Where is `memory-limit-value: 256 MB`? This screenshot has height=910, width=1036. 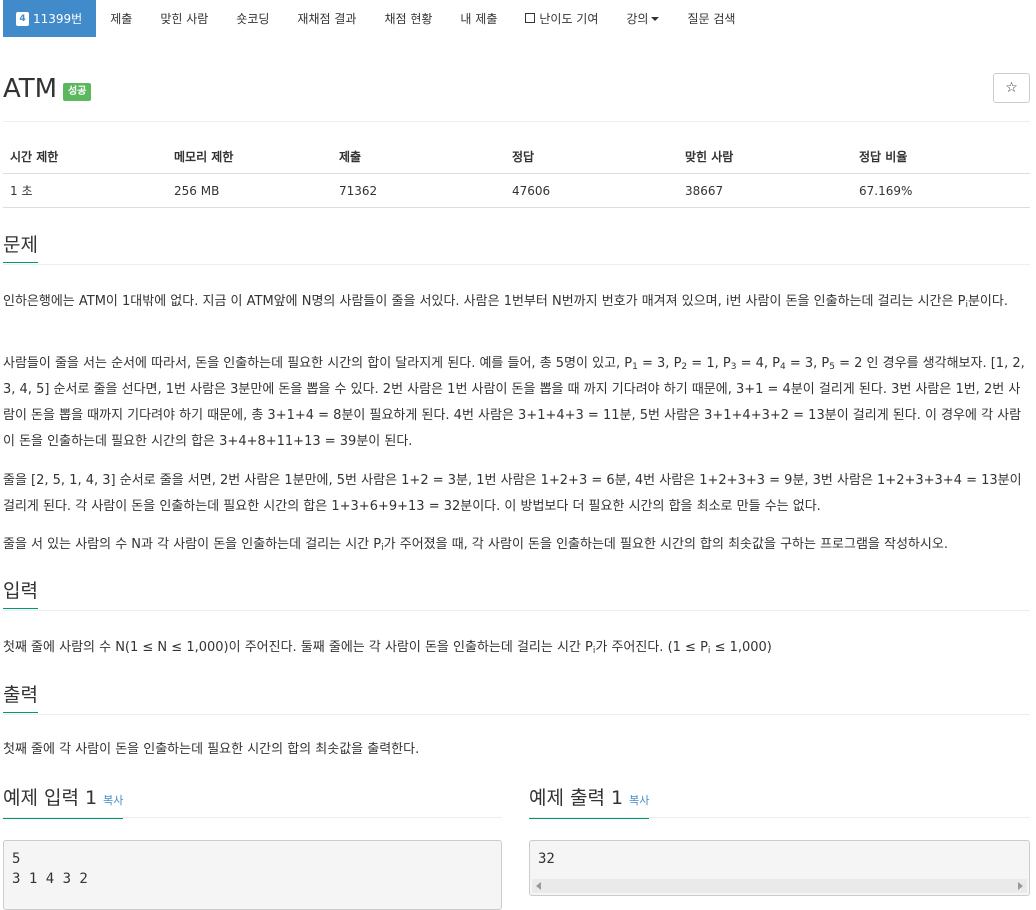 memory-limit-value: 256 MB is located at coordinates (249, 190).